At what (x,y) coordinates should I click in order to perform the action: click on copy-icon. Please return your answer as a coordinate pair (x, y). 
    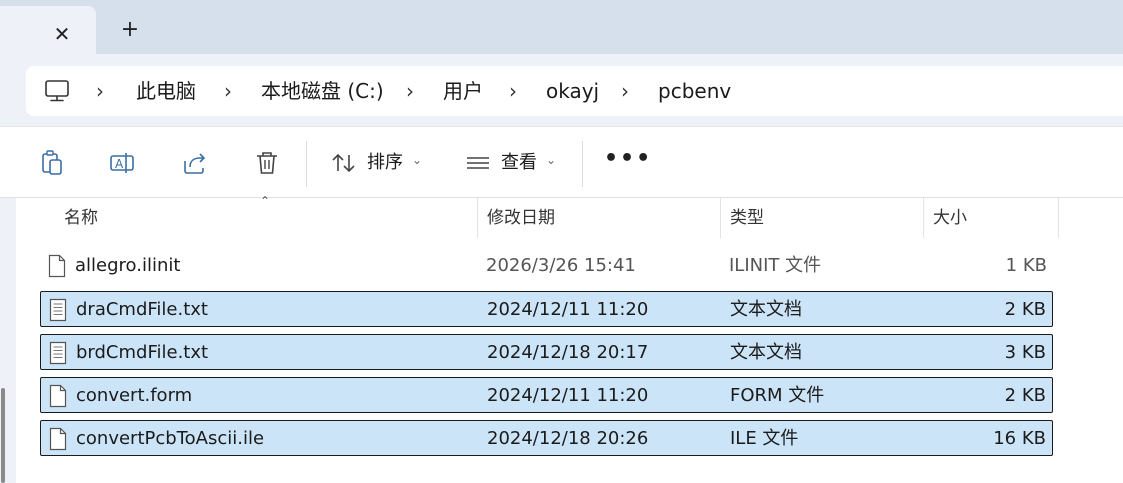
    Looking at the image, I should click on (52, 163).